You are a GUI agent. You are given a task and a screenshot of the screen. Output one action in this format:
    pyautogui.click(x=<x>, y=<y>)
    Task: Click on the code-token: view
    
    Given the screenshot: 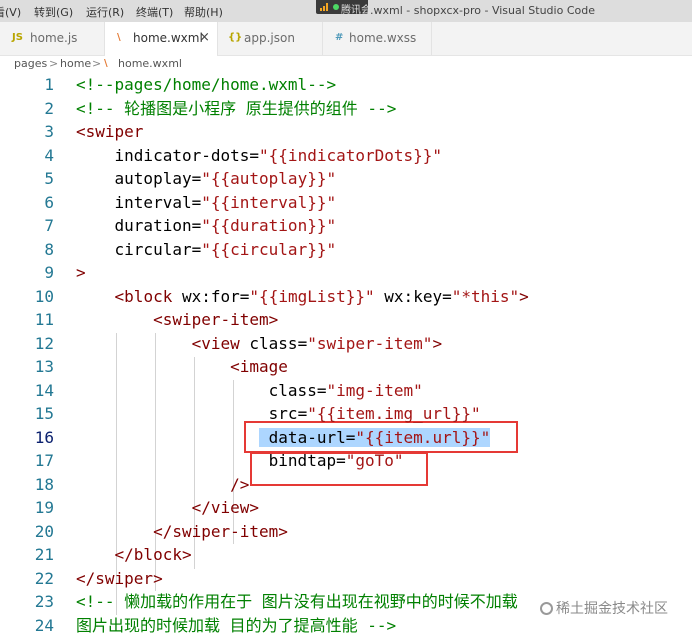 What is the action you would take?
    pyautogui.click(x=220, y=343)
    